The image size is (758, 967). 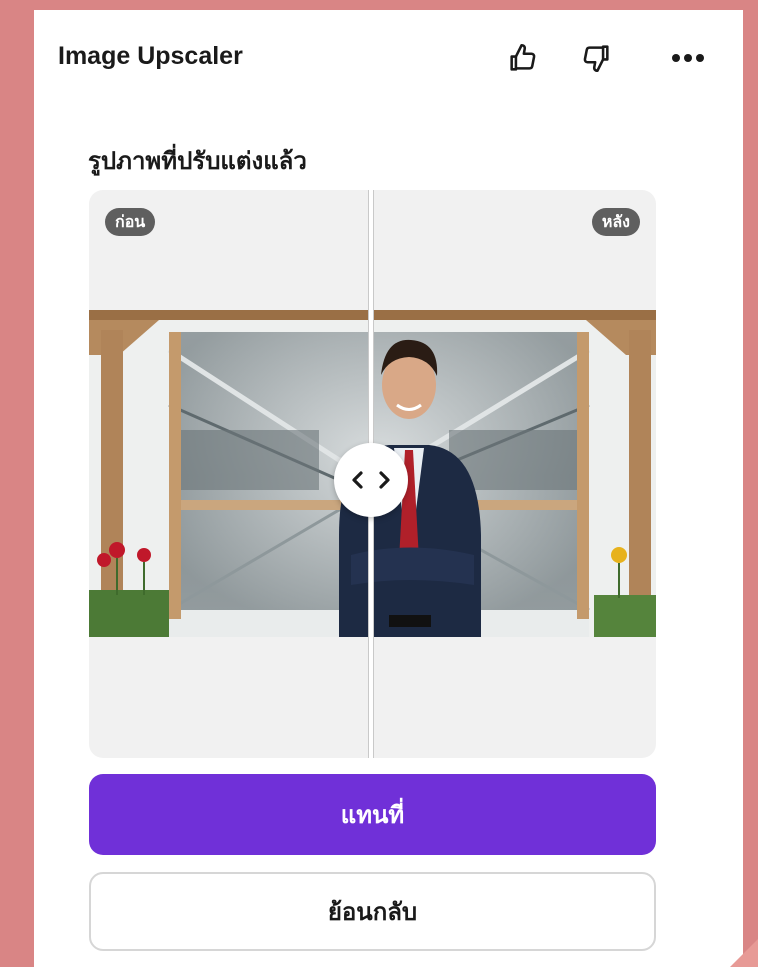 I want to click on more-options-button, so click(x=688, y=58).